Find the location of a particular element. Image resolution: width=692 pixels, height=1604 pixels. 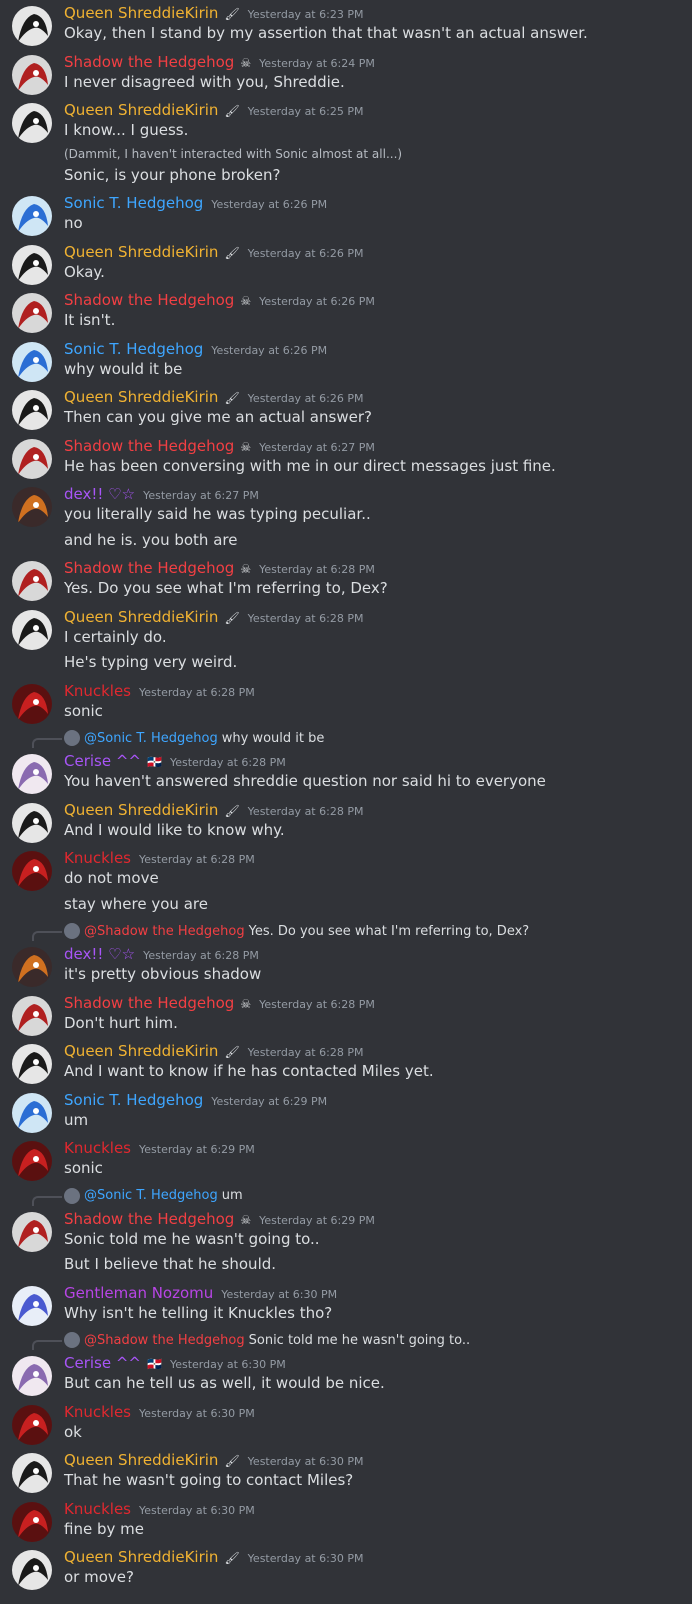

username: Gentleman Nozomu is located at coordinates (138, 1293).